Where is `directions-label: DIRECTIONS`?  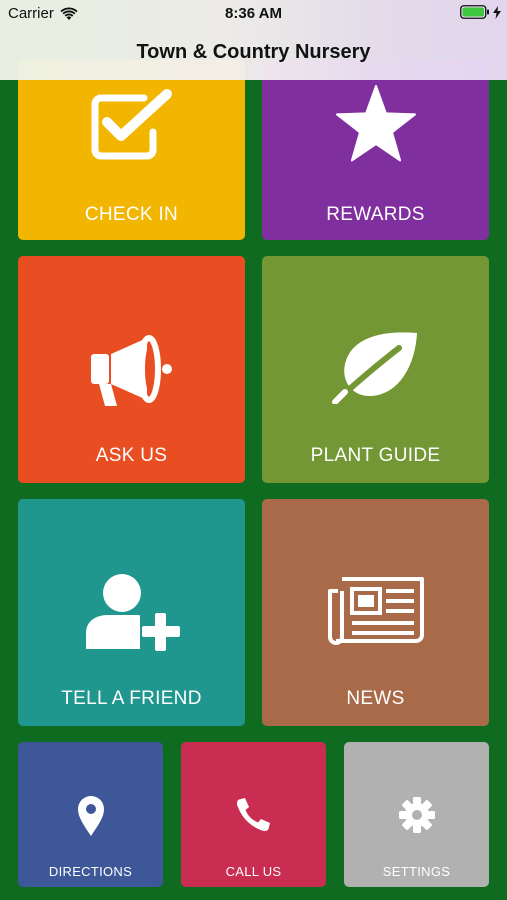
directions-label: DIRECTIONS is located at coordinates (90, 871).